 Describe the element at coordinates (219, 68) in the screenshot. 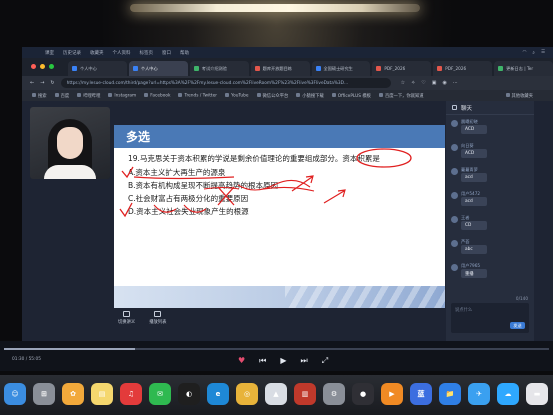

I see `browser-tab: 考试介绍测验` at that location.